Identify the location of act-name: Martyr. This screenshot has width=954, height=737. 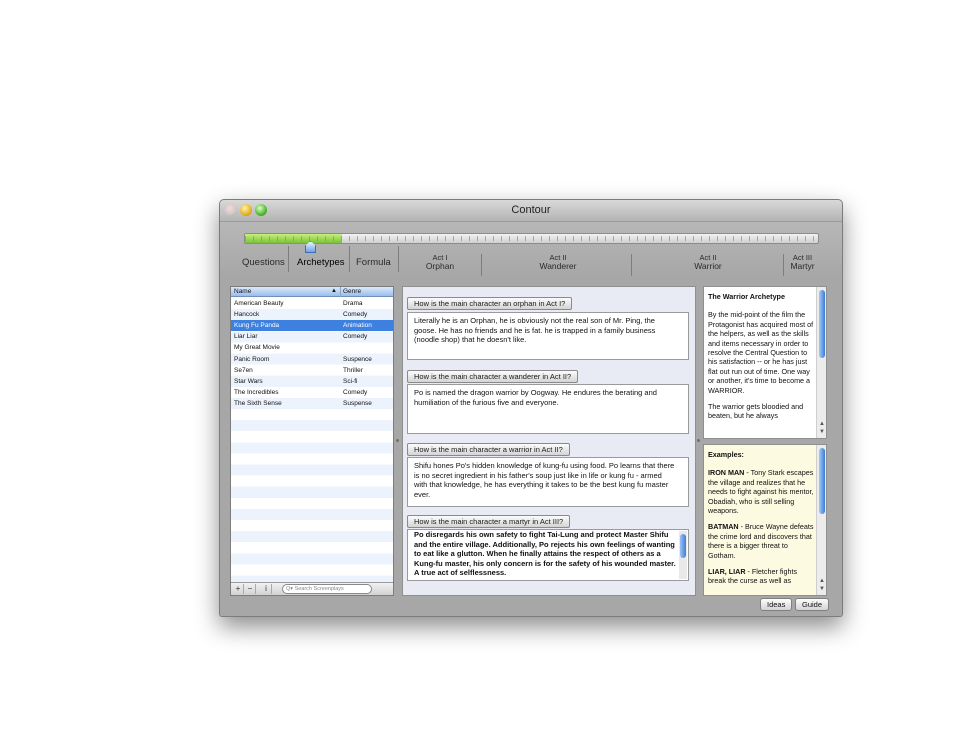
(802, 266).